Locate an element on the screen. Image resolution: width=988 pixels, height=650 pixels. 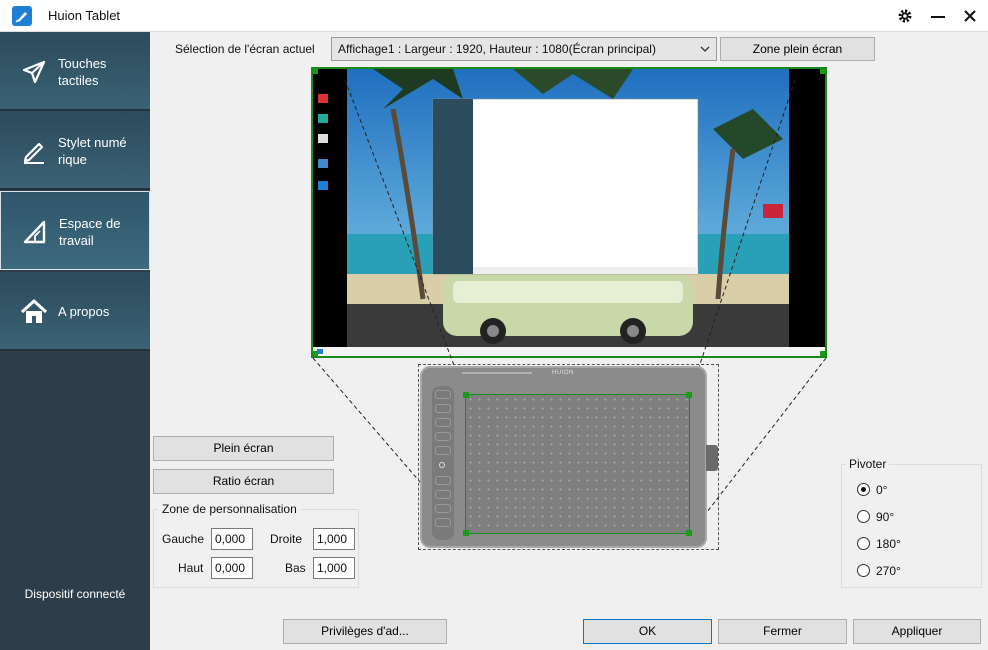
rotate-title: Pivoter is located at coordinates (868, 464).